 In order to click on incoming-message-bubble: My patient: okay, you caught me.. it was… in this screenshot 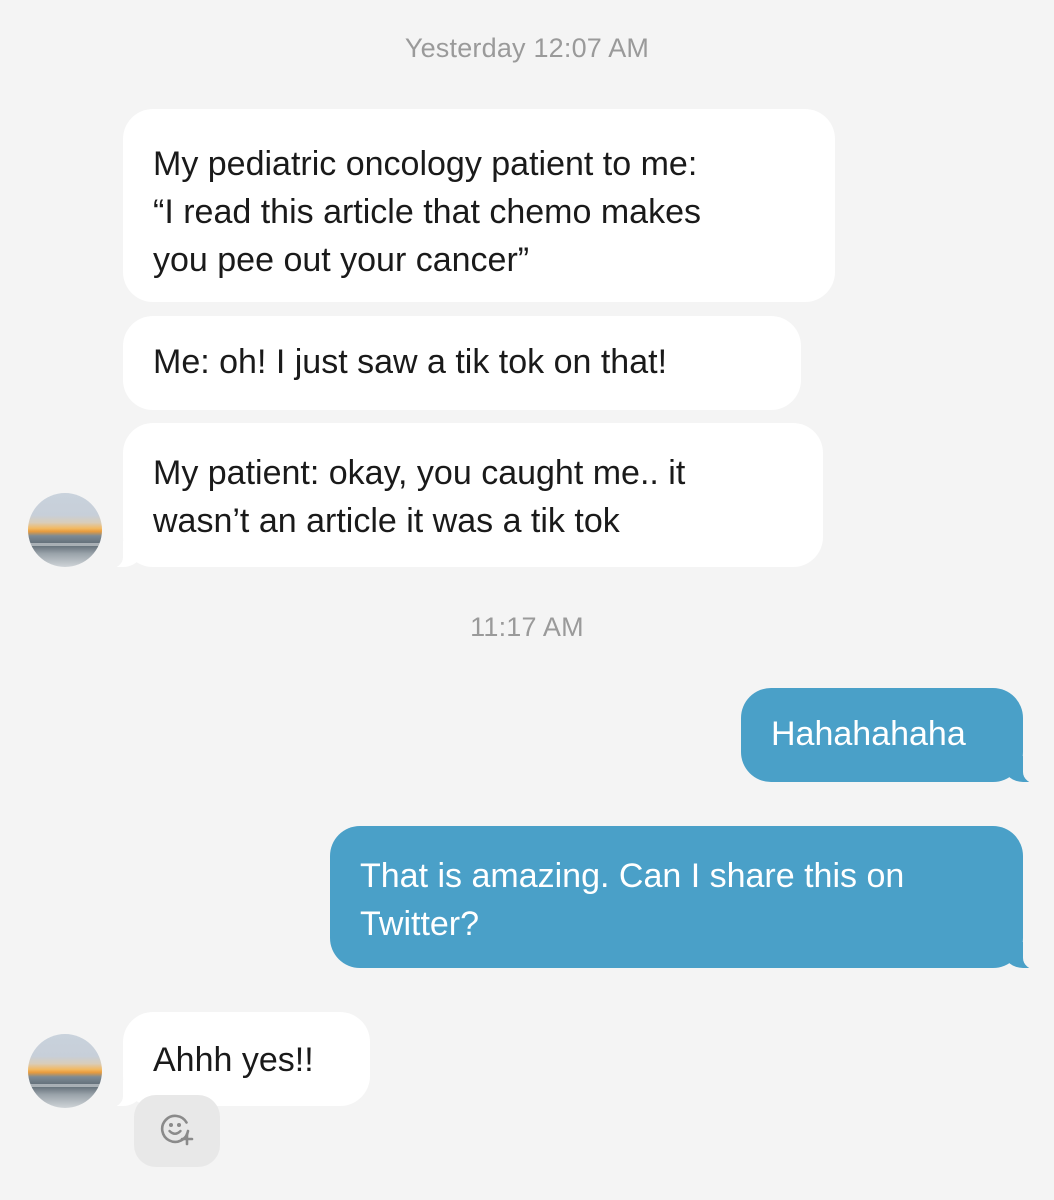, I will do `click(460, 496)`.